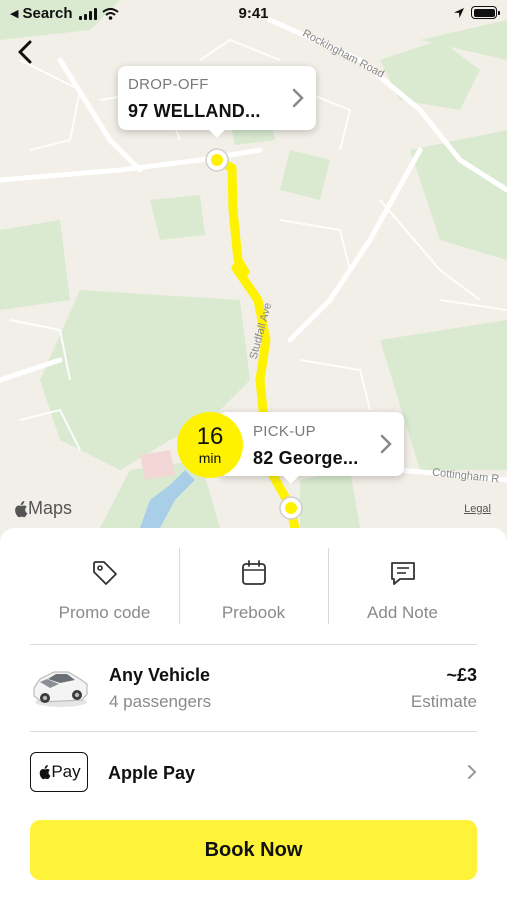 The width and height of the screenshot is (507, 900). I want to click on payment-method-name: Apple Pay, so click(152, 773).